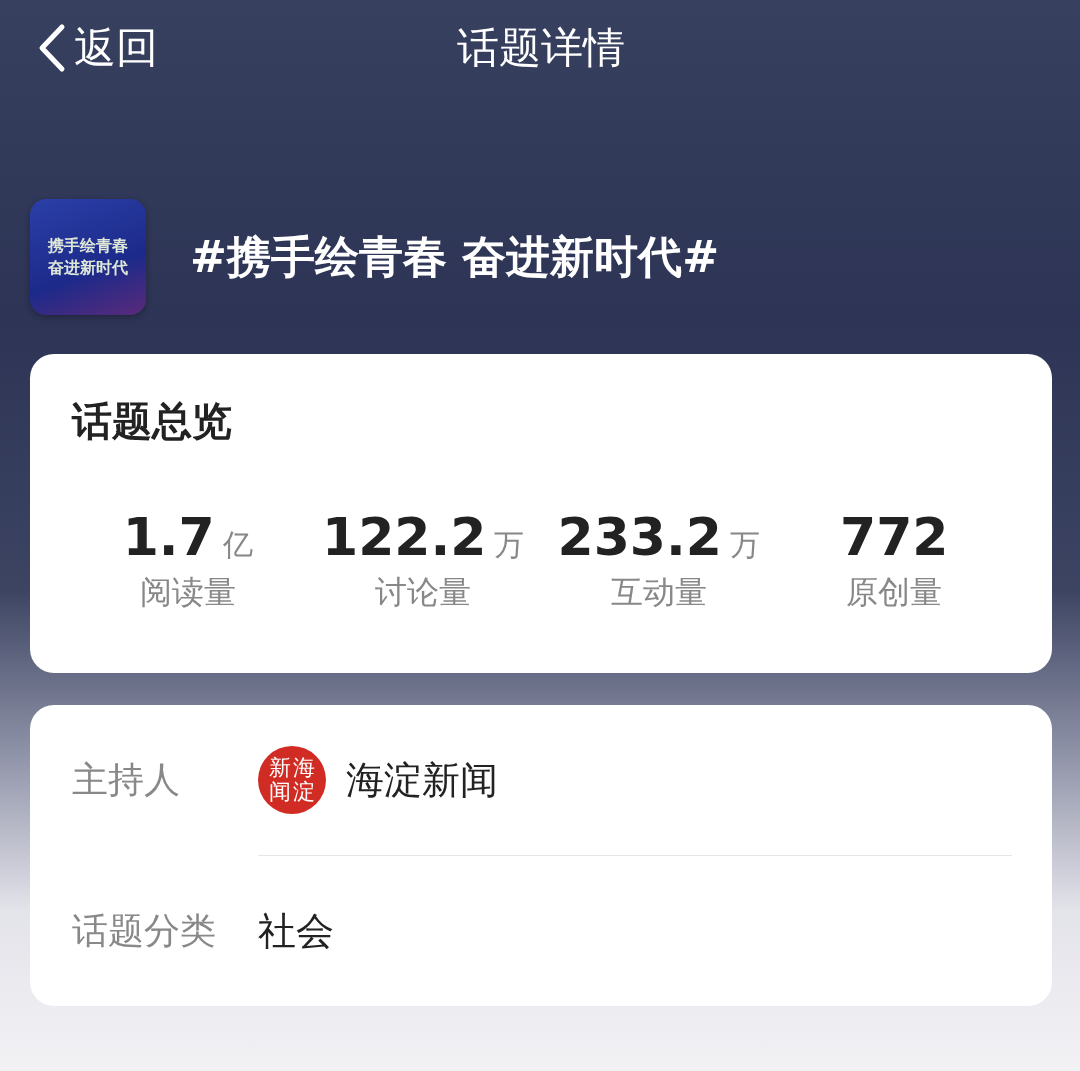 Image resolution: width=1080 pixels, height=1071 pixels. What do you see at coordinates (658, 592) in the screenshot?
I see `stat-label: 互动量` at bounding box center [658, 592].